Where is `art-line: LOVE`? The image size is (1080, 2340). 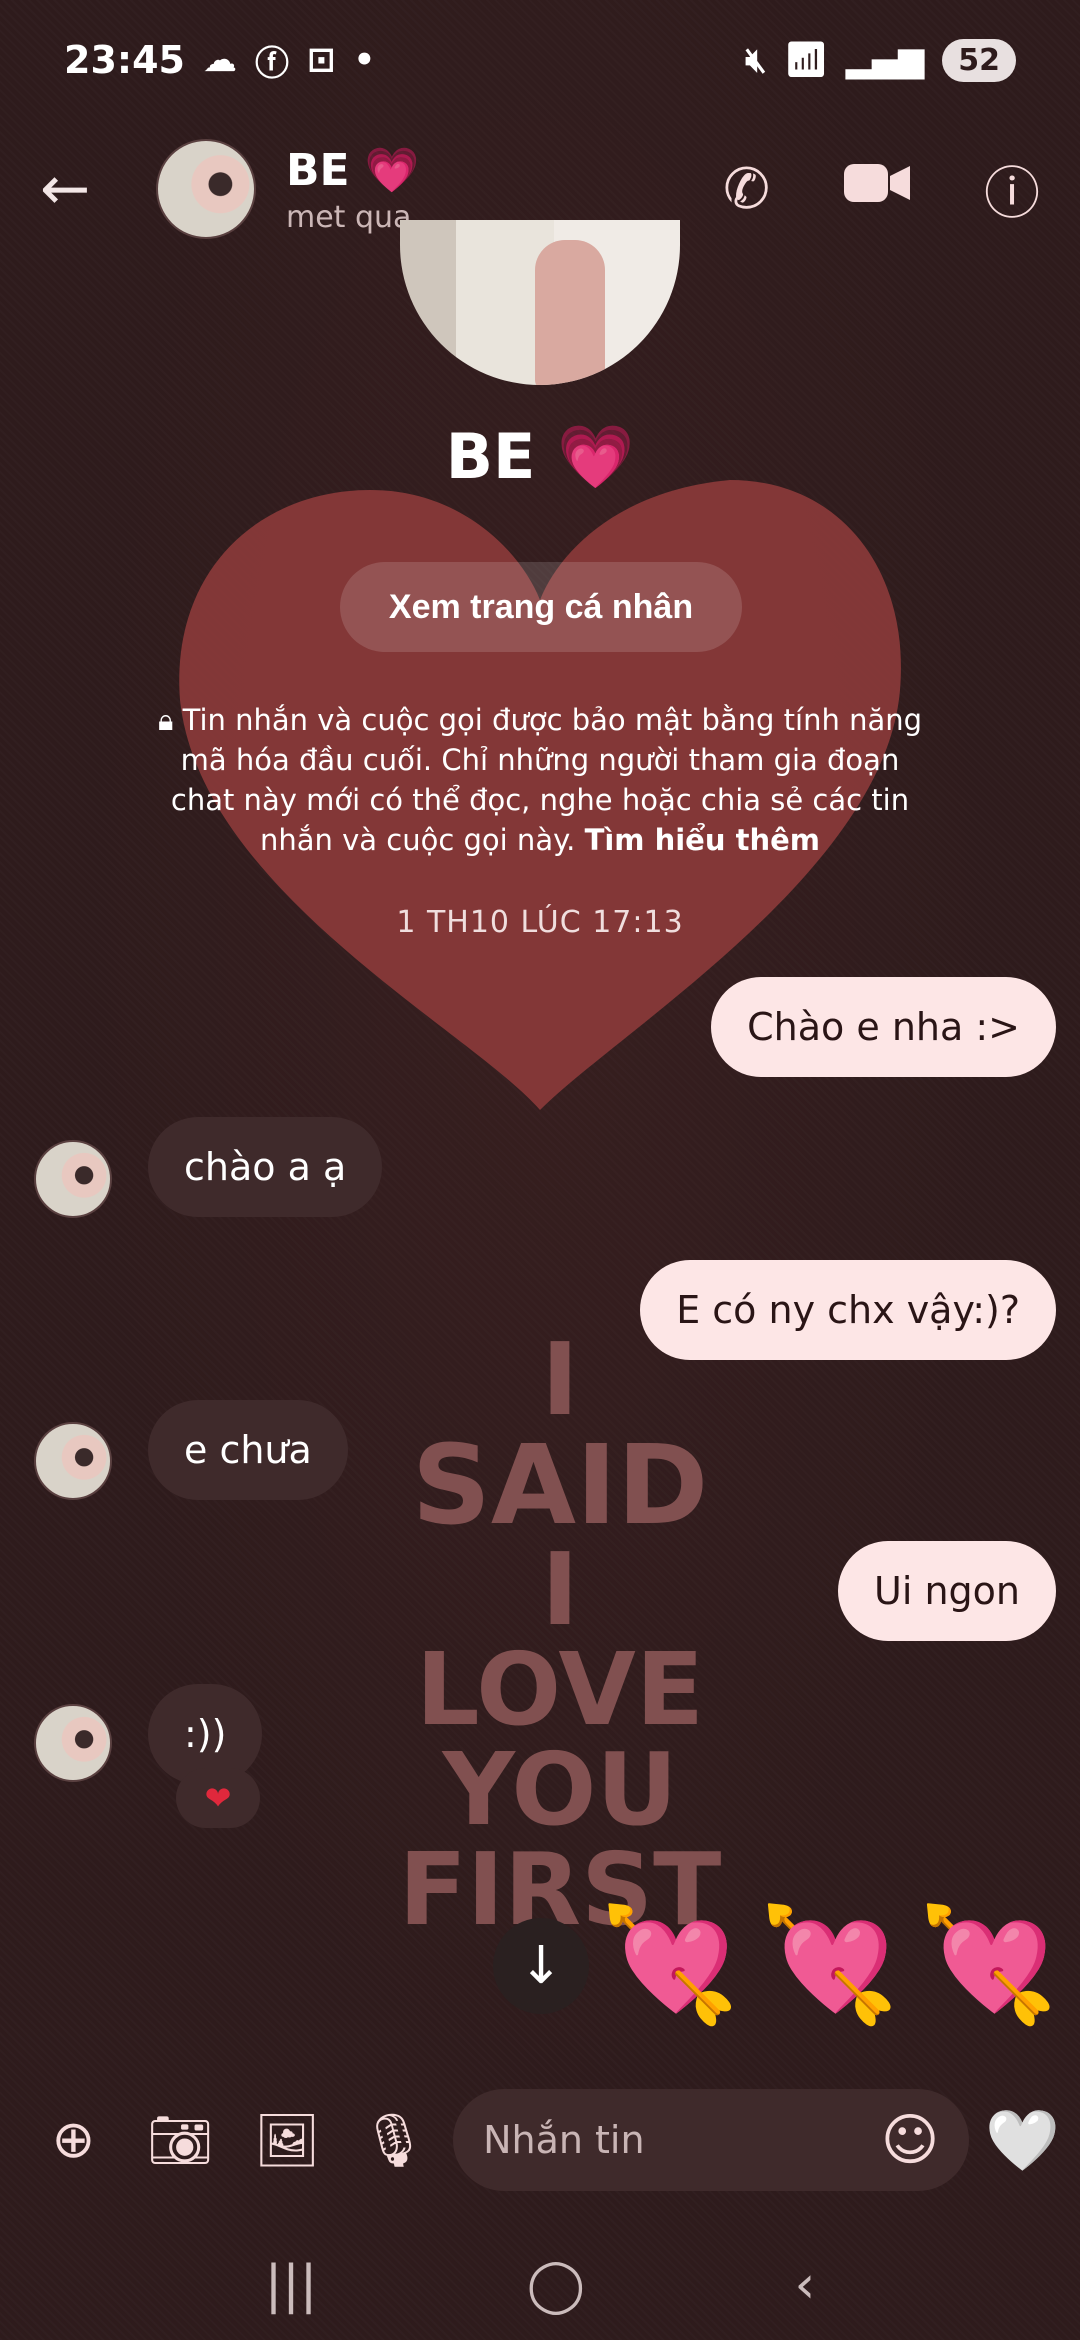
art-line: LOVE is located at coordinates (560, 1689).